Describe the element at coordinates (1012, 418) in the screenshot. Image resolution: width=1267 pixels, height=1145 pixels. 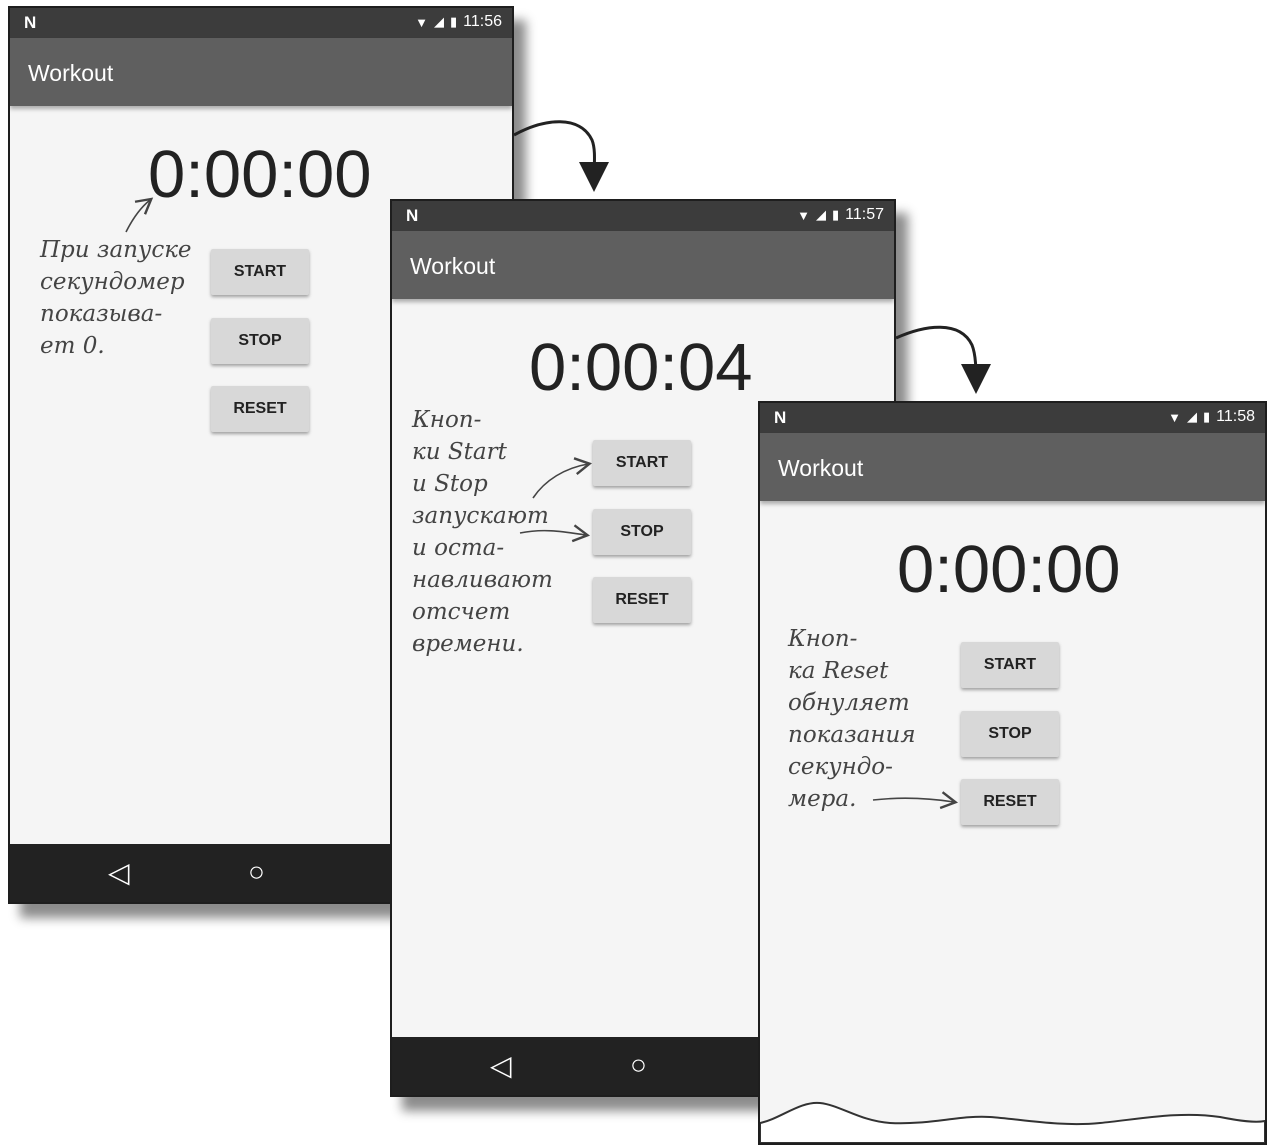
I see `status-bar: N ▼ ◢ ▮ 11:58` at that location.